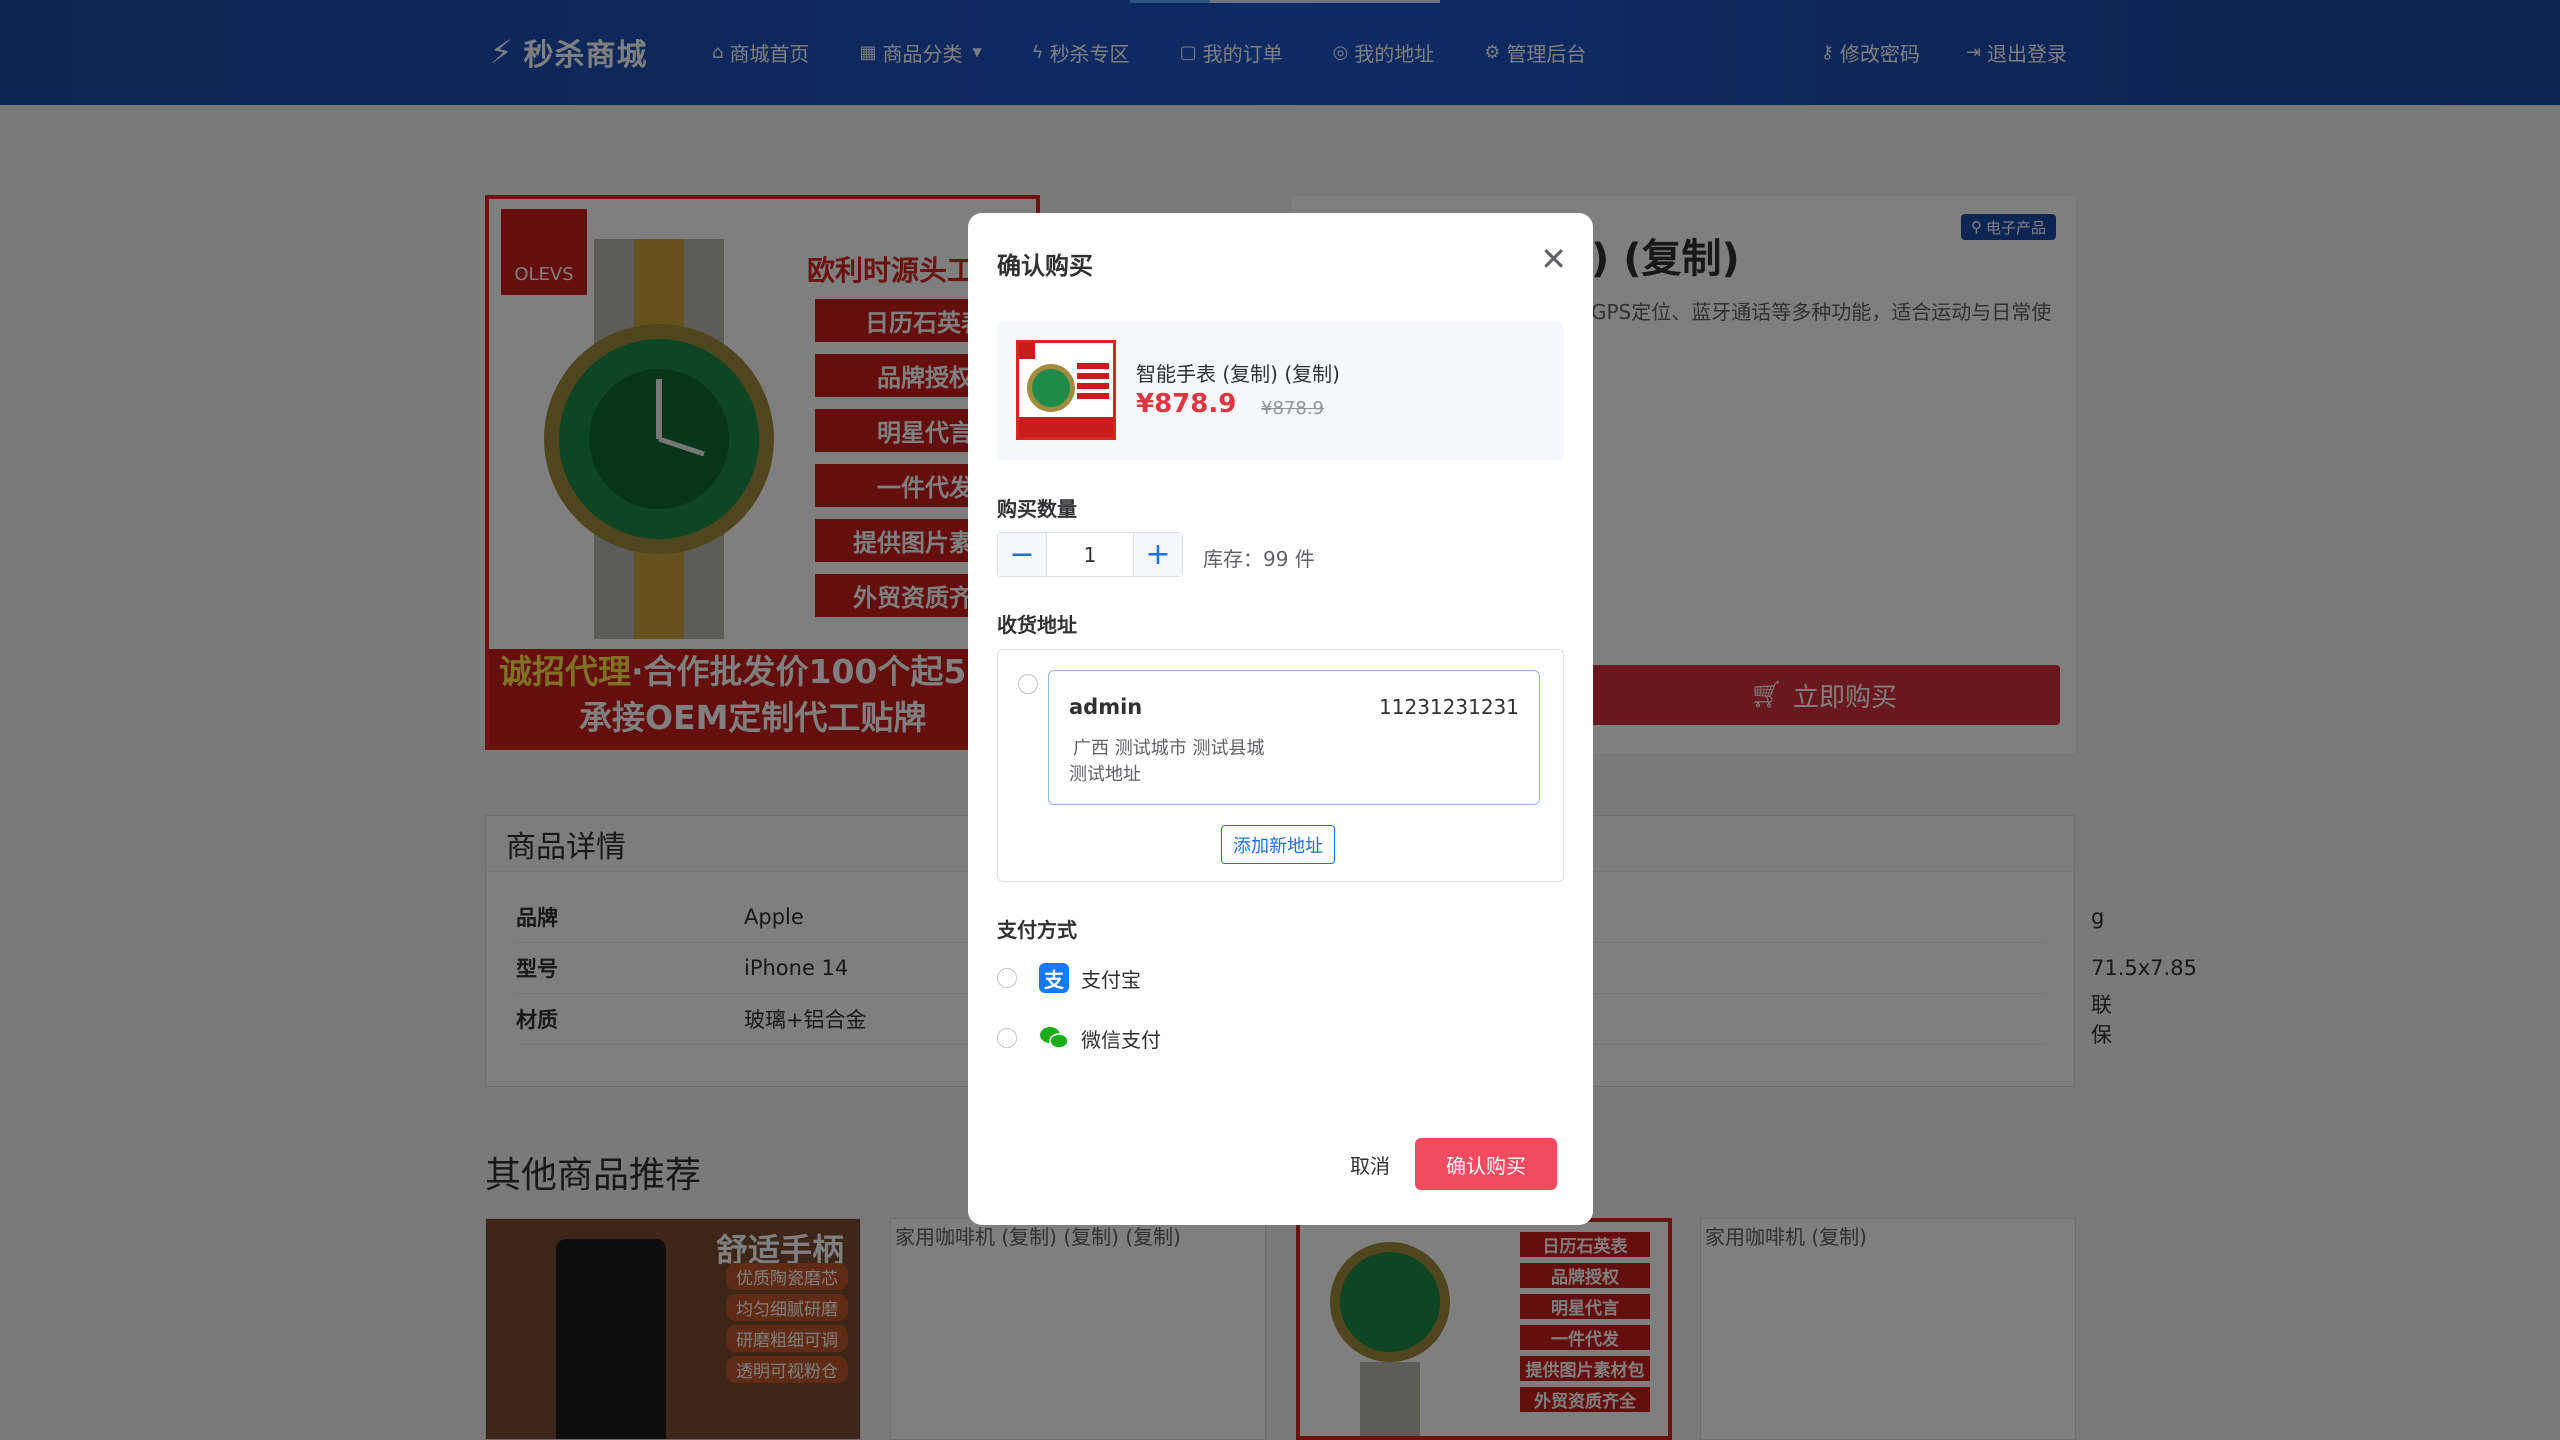  I want to click on quantity-label: 购买数量, so click(1037, 509).